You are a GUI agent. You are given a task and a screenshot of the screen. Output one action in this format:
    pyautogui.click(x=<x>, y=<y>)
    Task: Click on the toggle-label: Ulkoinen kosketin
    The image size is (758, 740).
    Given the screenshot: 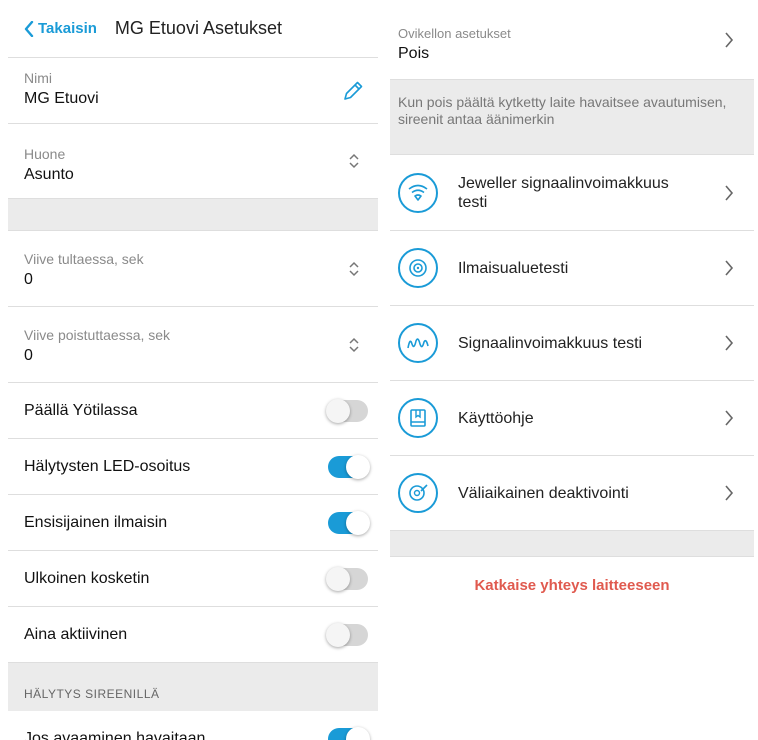 What is the action you would take?
    pyautogui.click(x=87, y=578)
    